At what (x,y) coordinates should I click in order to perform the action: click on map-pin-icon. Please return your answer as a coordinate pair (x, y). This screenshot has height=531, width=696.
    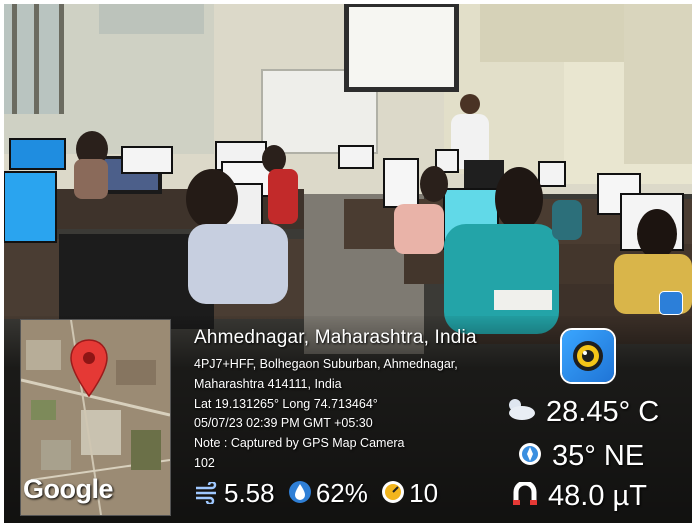
    Looking at the image, I should click on (89, 368).